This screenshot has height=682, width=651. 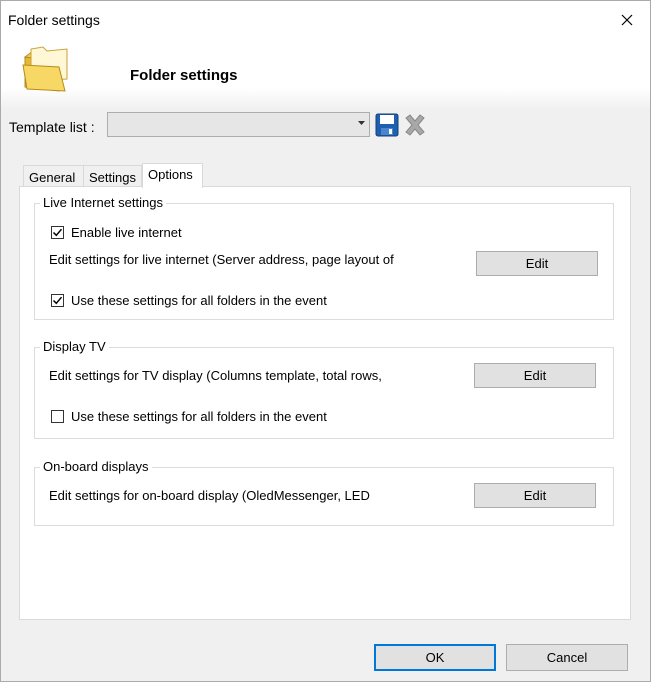 I want to click on header-title: Folder settings, so click(x=184, y=75).